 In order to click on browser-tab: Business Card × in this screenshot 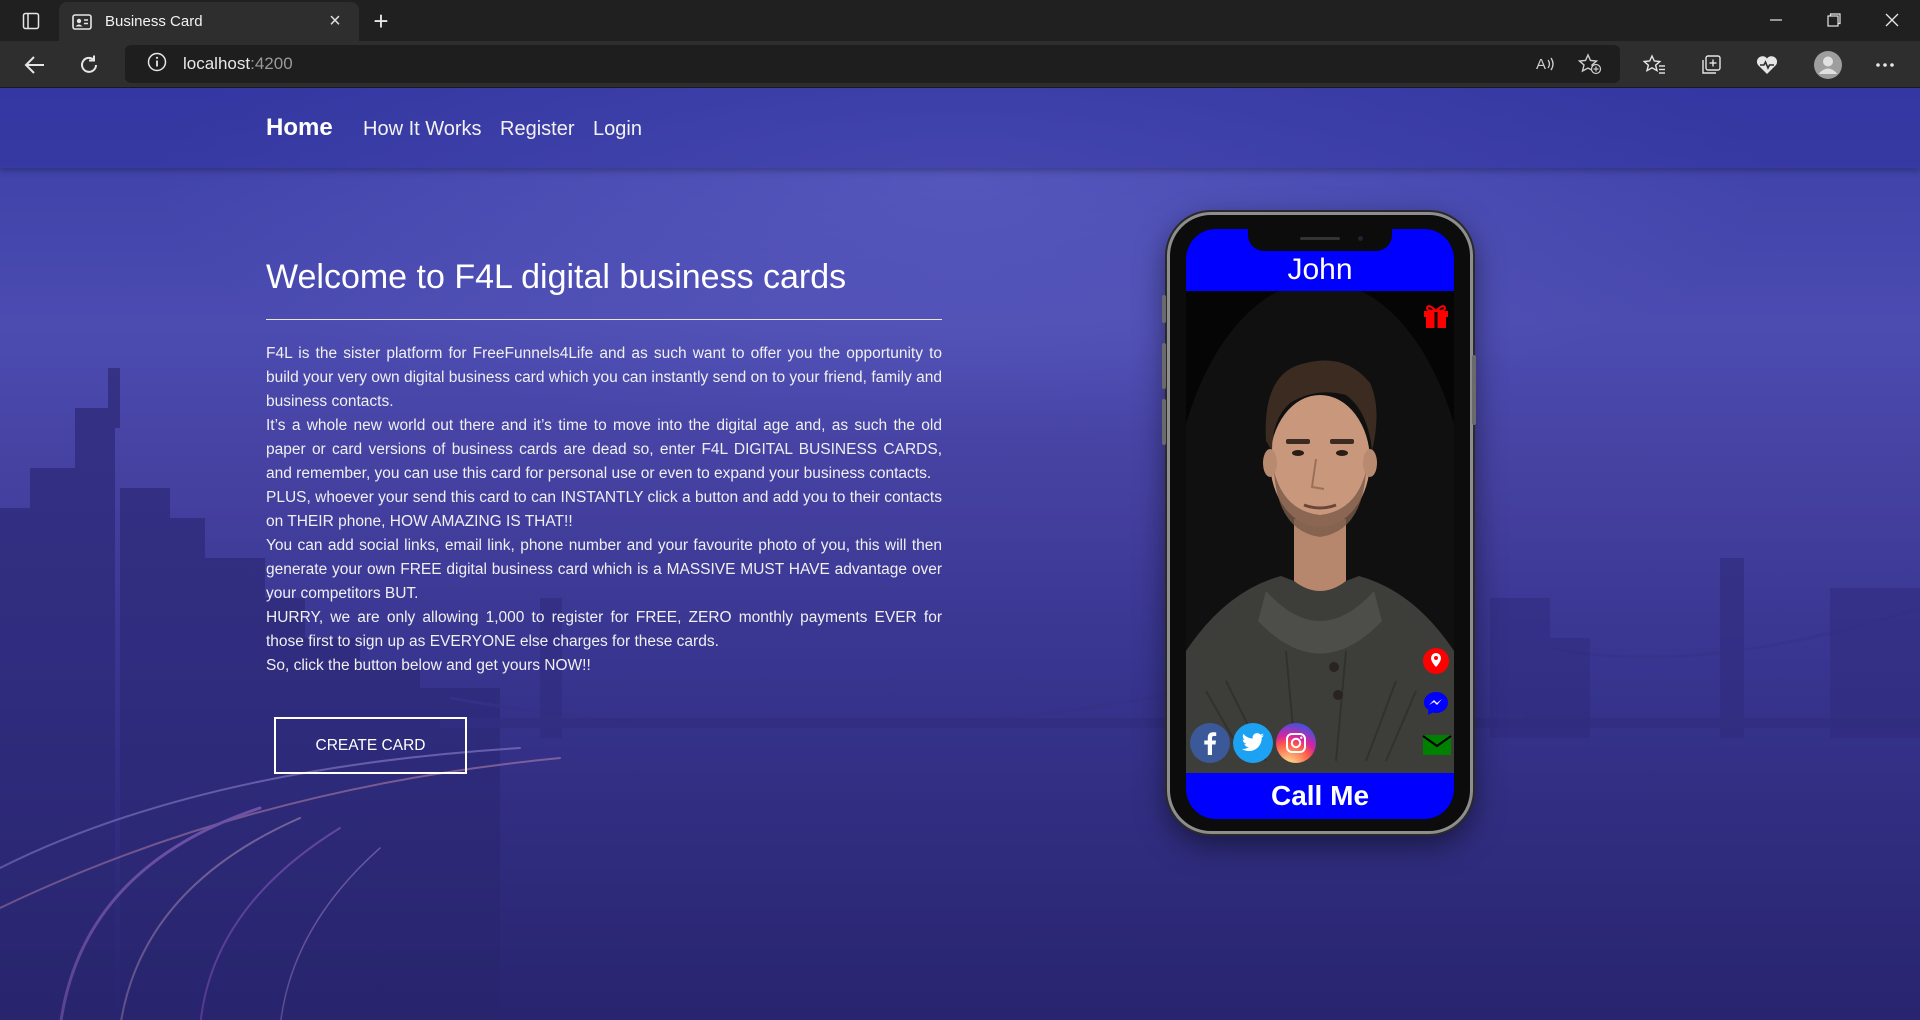, I will do `click(209, 21)`.